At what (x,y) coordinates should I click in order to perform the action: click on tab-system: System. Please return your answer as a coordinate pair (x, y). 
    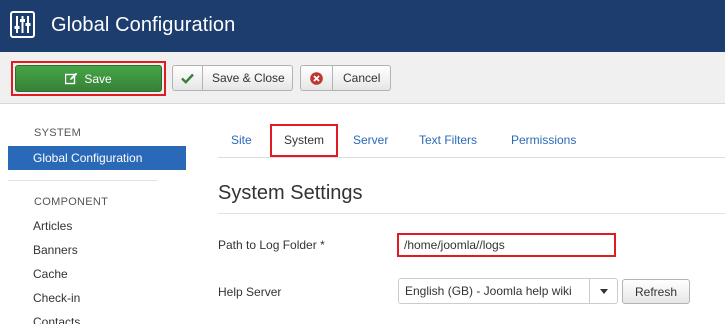
    Looking at the image, I should click on (304, 140).